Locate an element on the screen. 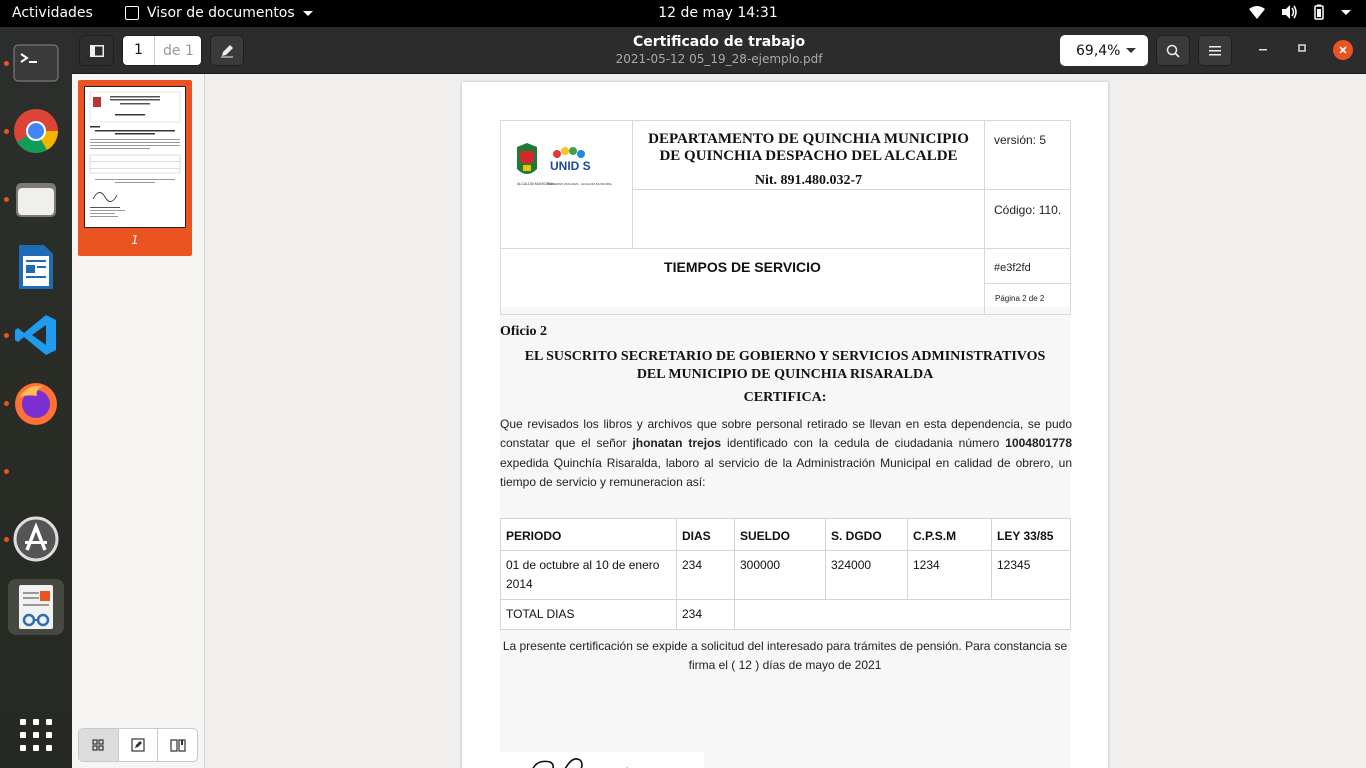 This screenshot has width=1366, height=768. grid-icon is located at coordinates (98, 745).